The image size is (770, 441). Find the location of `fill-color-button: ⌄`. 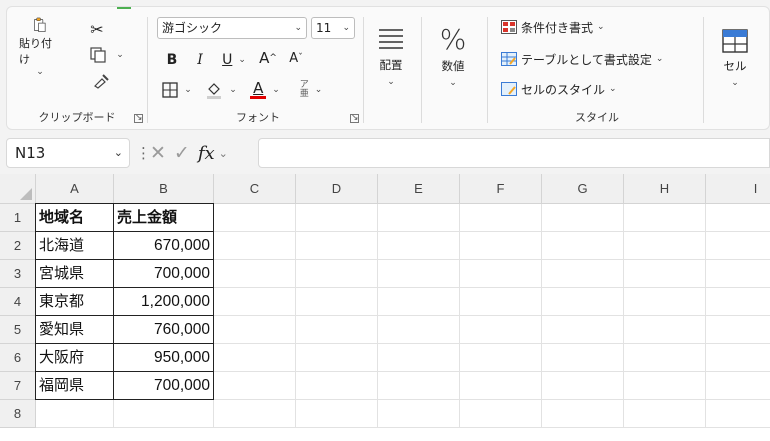

fill-color-button: ⌄ is located at coordinates (221, 90).